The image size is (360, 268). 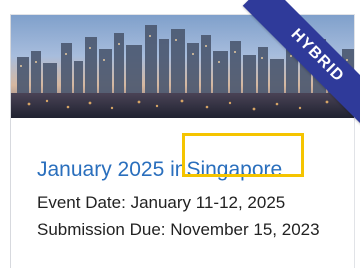 What do you see at coordinates (245, 229) in the screenshot?
I see `submission-due-value: November 15, 2023` at bounding box center [245, 229].